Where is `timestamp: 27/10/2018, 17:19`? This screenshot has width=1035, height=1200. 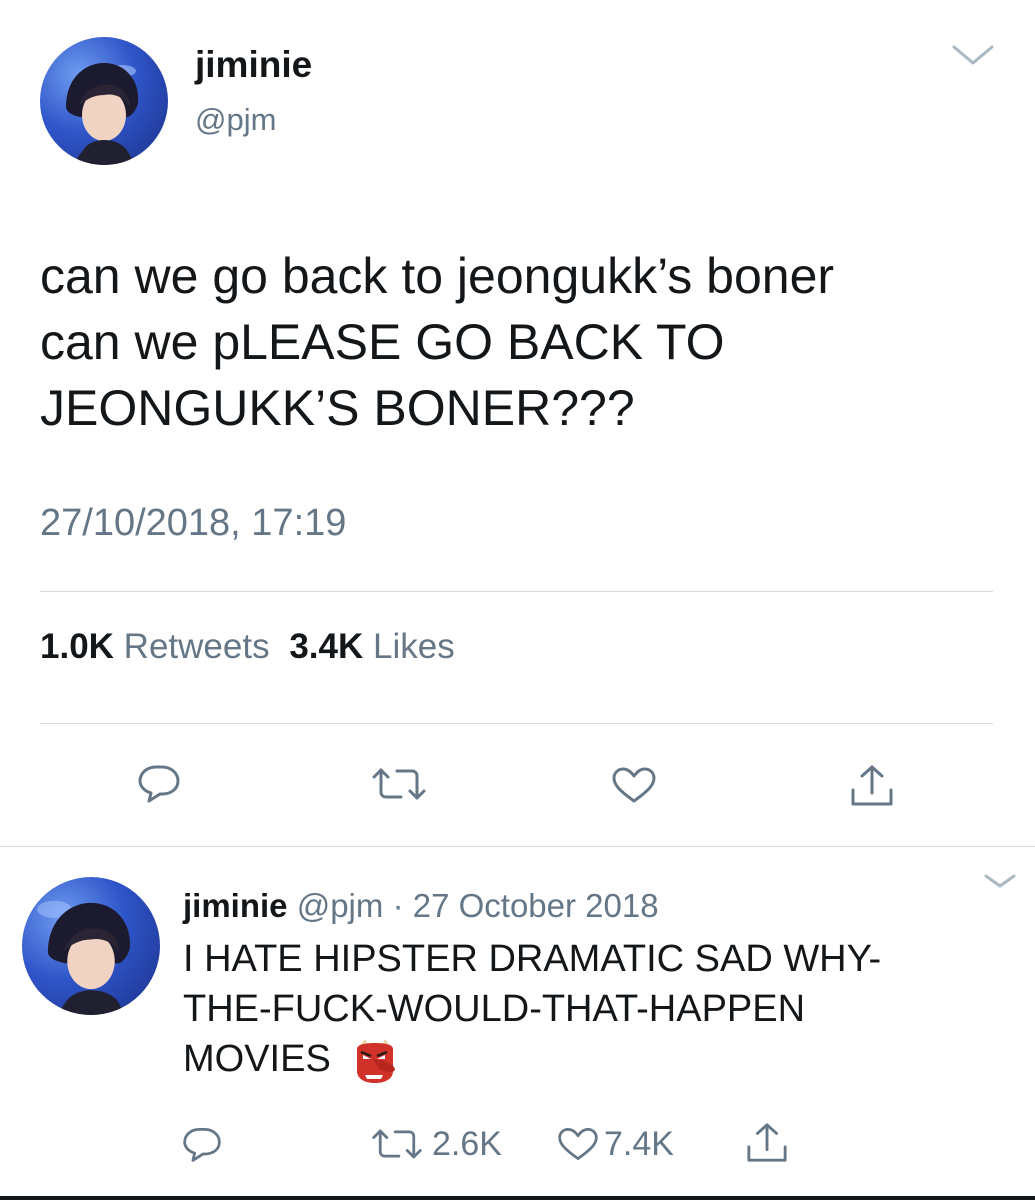
timestamp: 27/10/2018, 17:19 is located at coordinates (193, 523).